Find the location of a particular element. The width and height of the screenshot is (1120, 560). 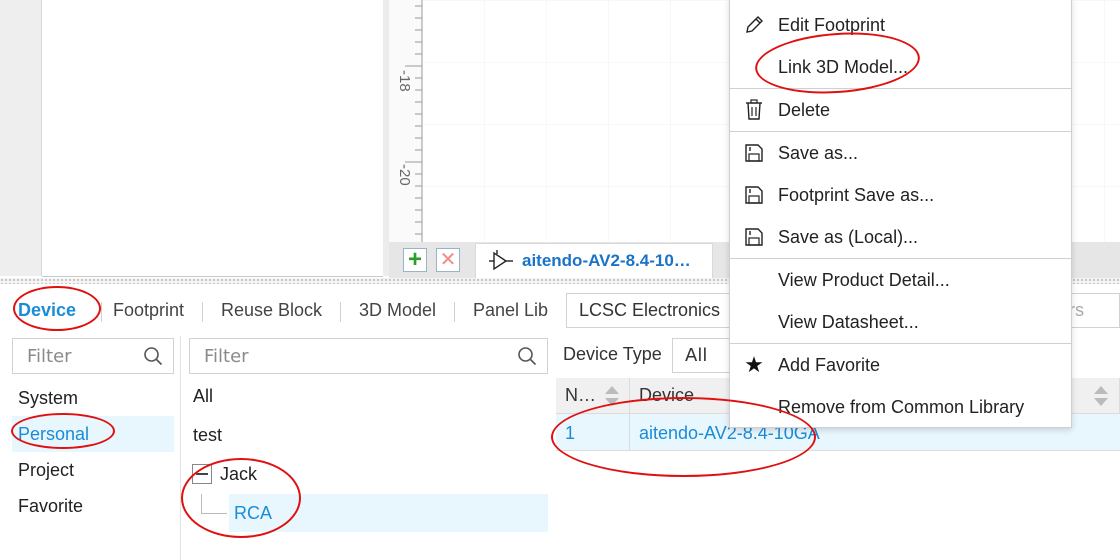

column-divider is located at coordinates (180, 448).